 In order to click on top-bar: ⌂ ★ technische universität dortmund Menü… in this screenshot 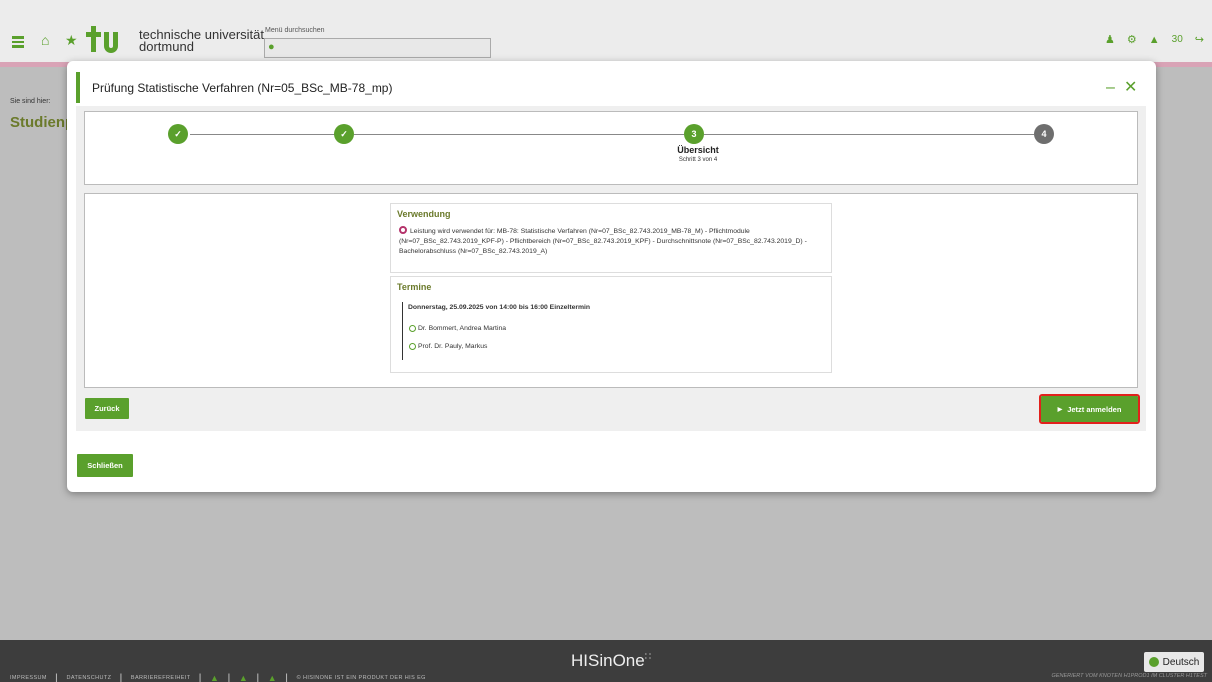, I will do `click(606, 31)`.